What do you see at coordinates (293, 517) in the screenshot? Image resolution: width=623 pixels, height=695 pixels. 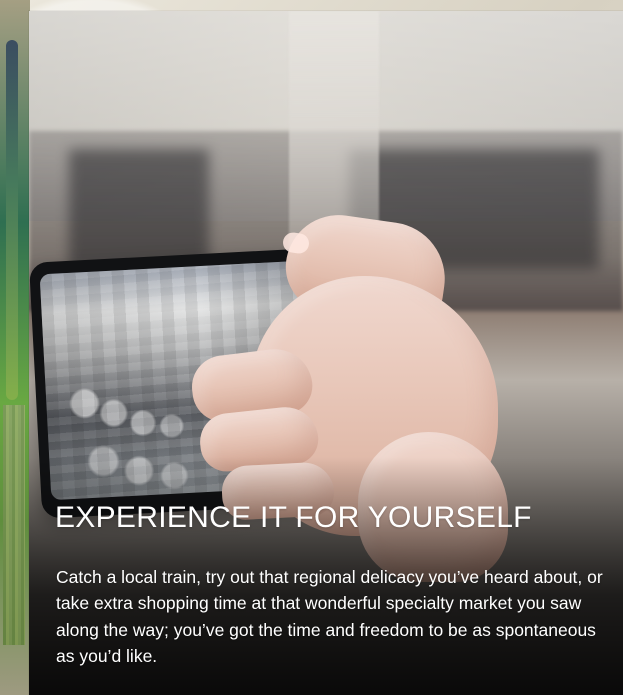 I see `hero-title: EXPERIENCE IT FOR YOURSELF` at bounding box center [293, 517].